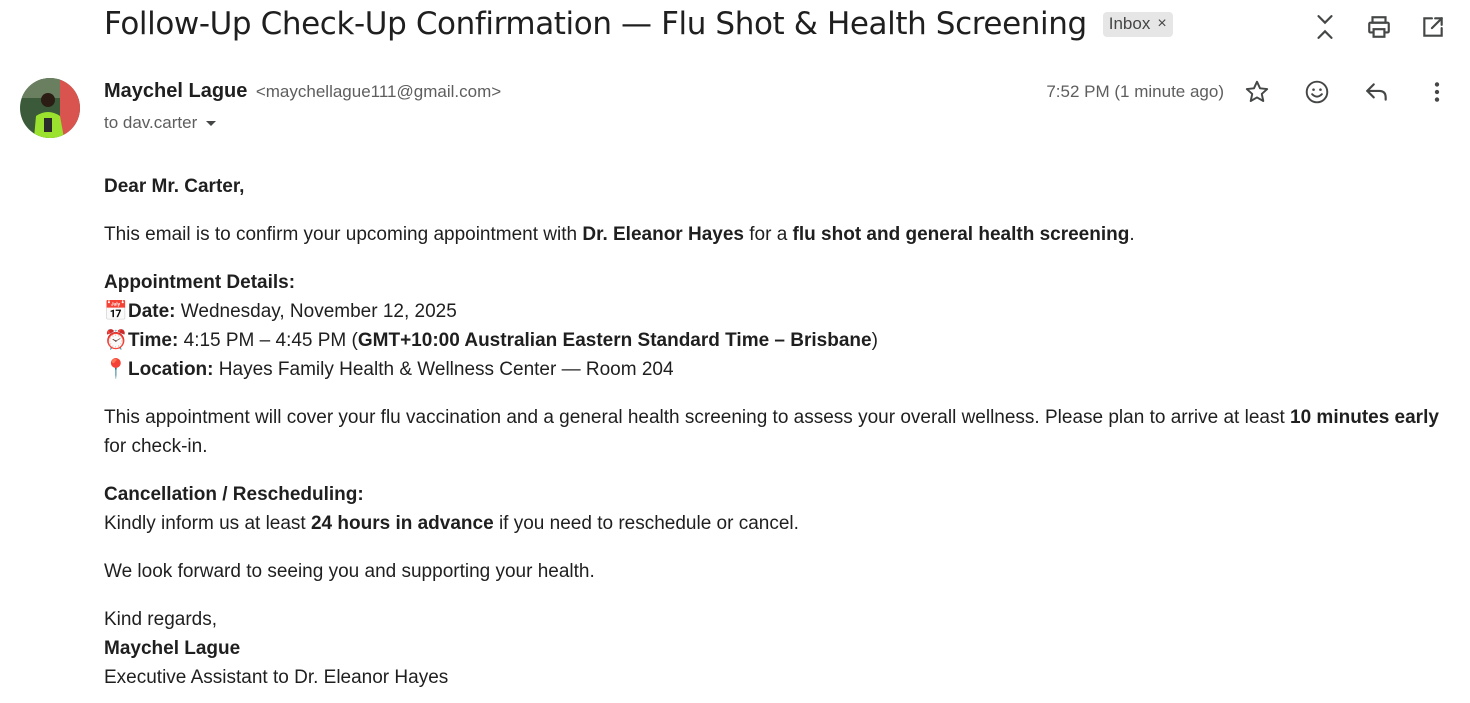  What do you see at coordinates (151, 122) in the screenshot?
I see `recipient-text: to dav.carter` at bounding box center [151, 122].